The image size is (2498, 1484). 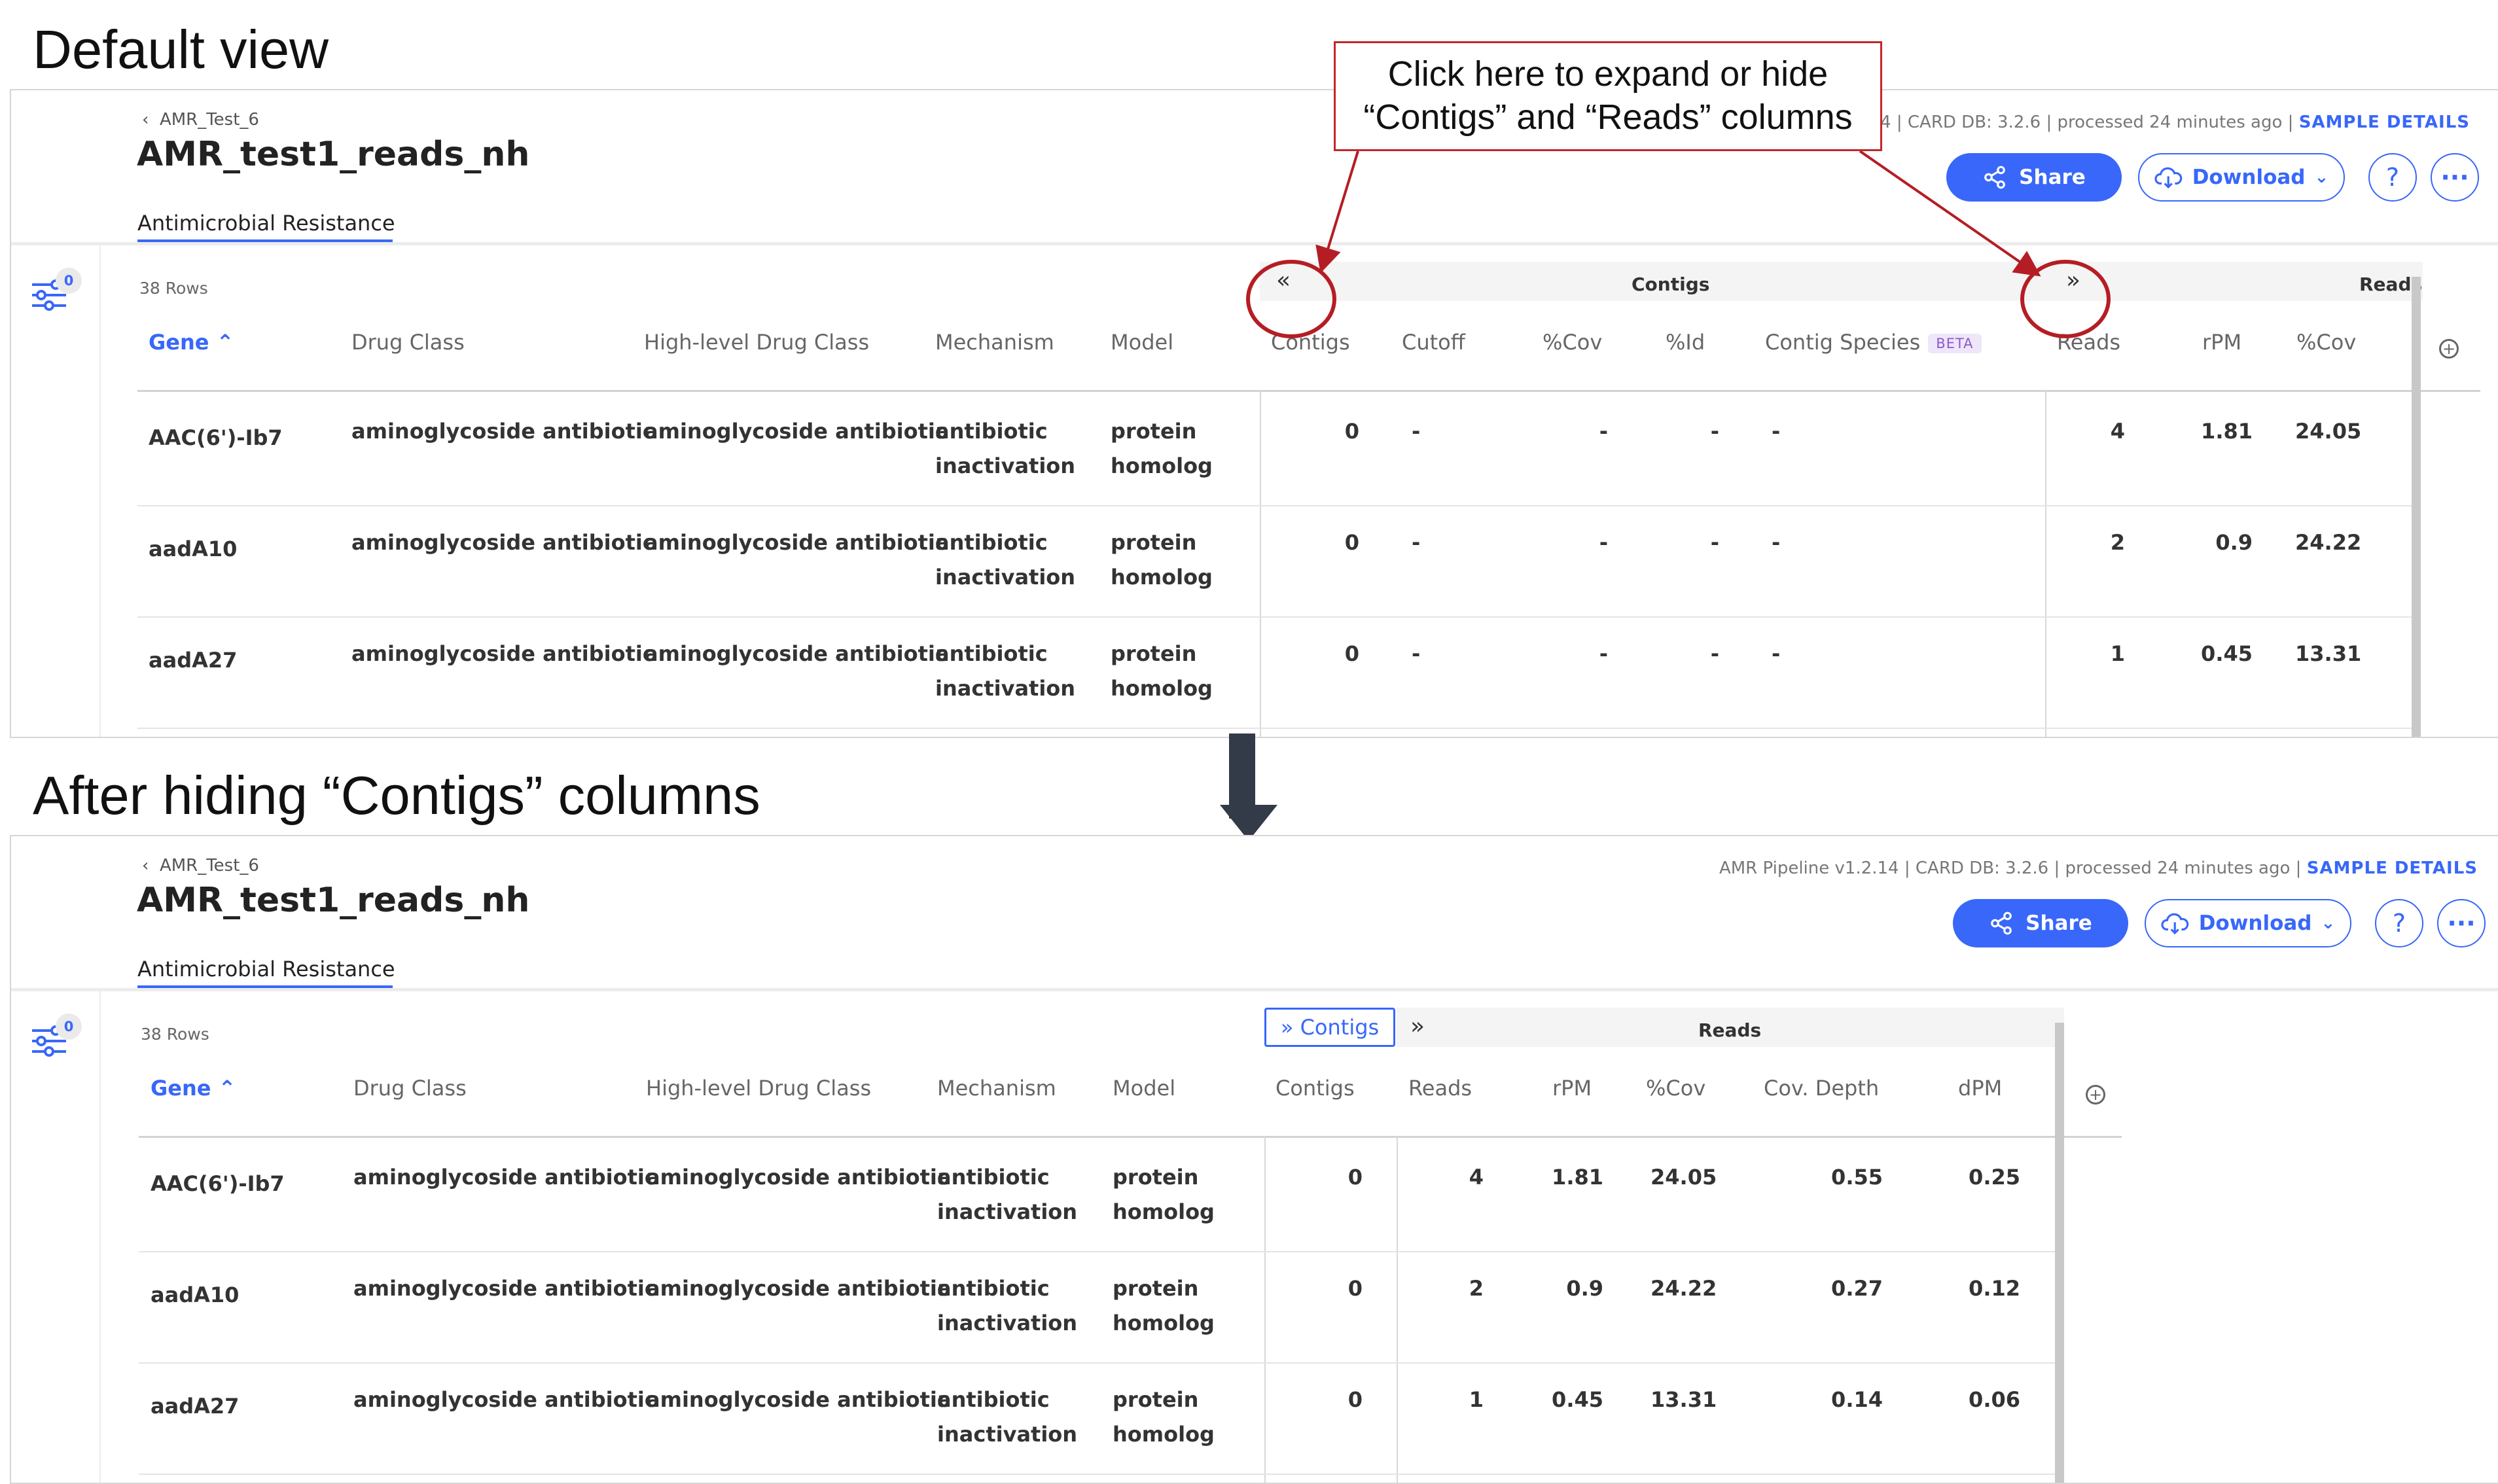 I want to click on expand-reads-chevron: », so click(x=1417, y=1026).